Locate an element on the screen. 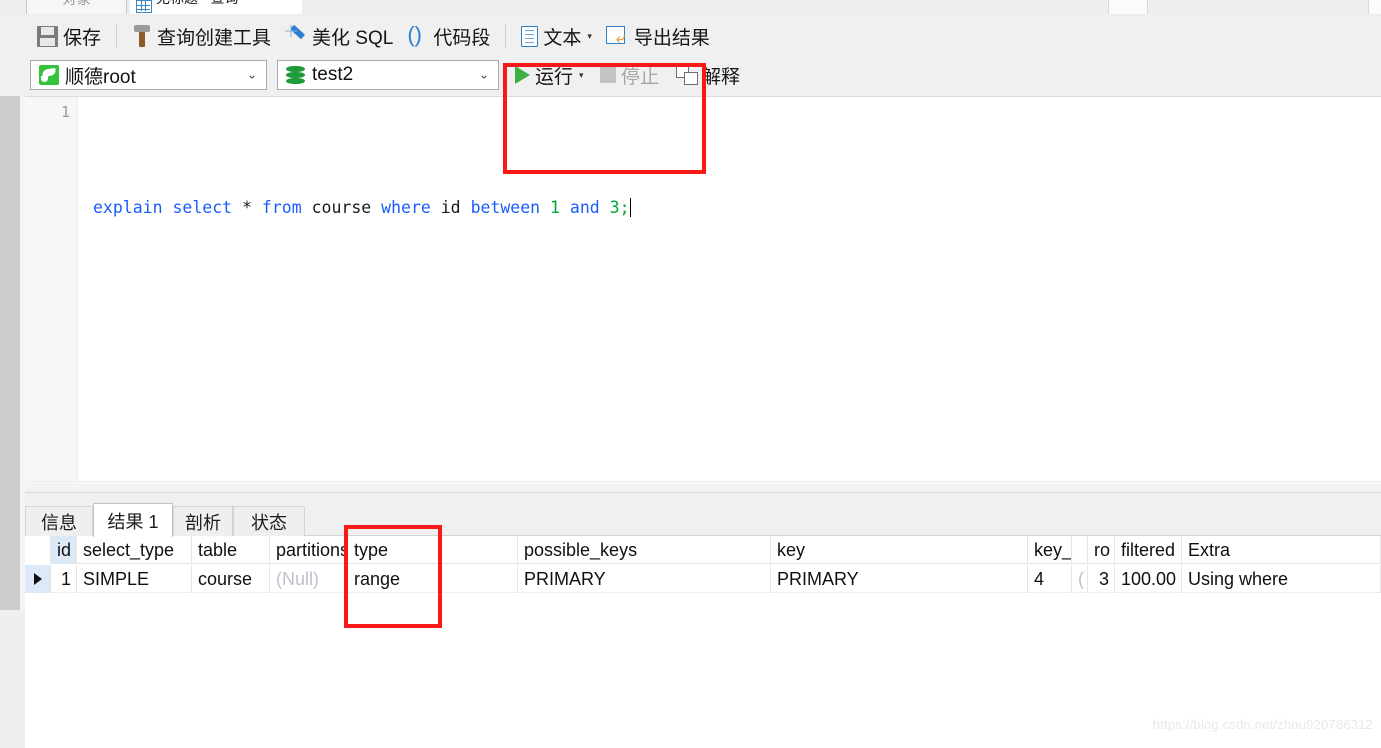 This screenshot has width=1381, height=748. cell-filtered: 100.00 is located at coordinates (1148, 579).